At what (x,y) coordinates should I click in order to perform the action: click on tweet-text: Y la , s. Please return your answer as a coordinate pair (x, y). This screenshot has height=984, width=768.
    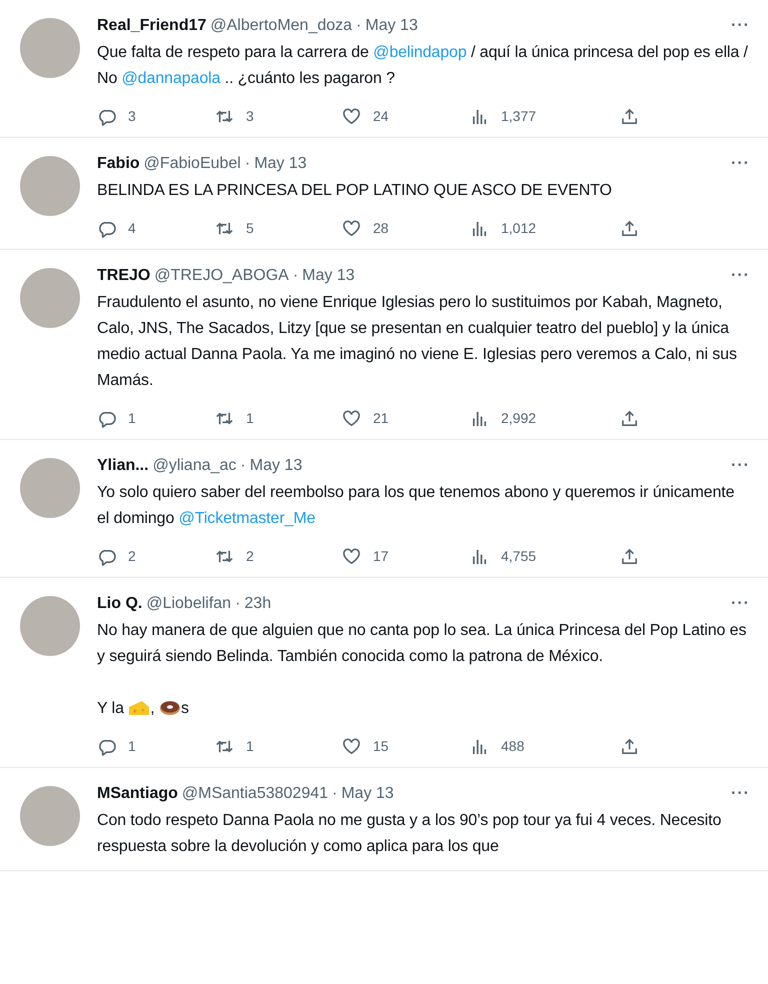
    Looking at the image, I should click on (143, 708).